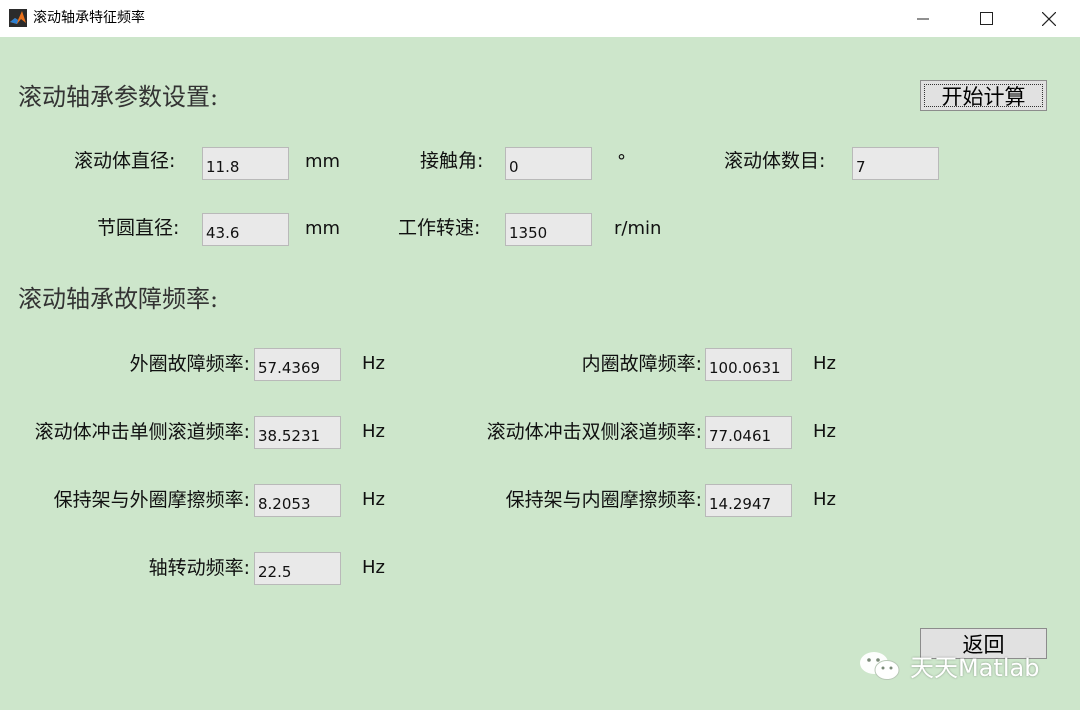  I want to click on pitch-diameter-unit: mm, so click(323, 228).